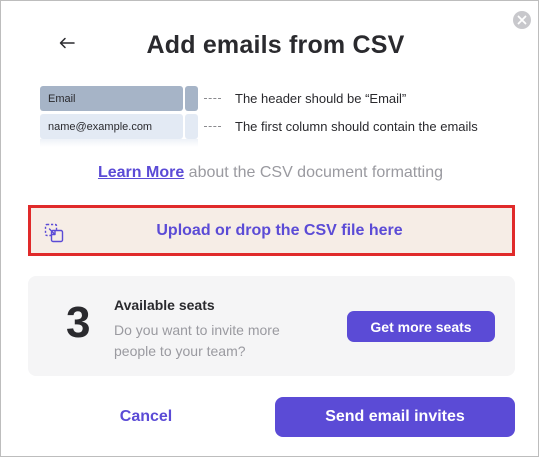  Describe the element at coordinates (191, 126) in the screenshot. I see `csv-example-row-side-cell` at that location.